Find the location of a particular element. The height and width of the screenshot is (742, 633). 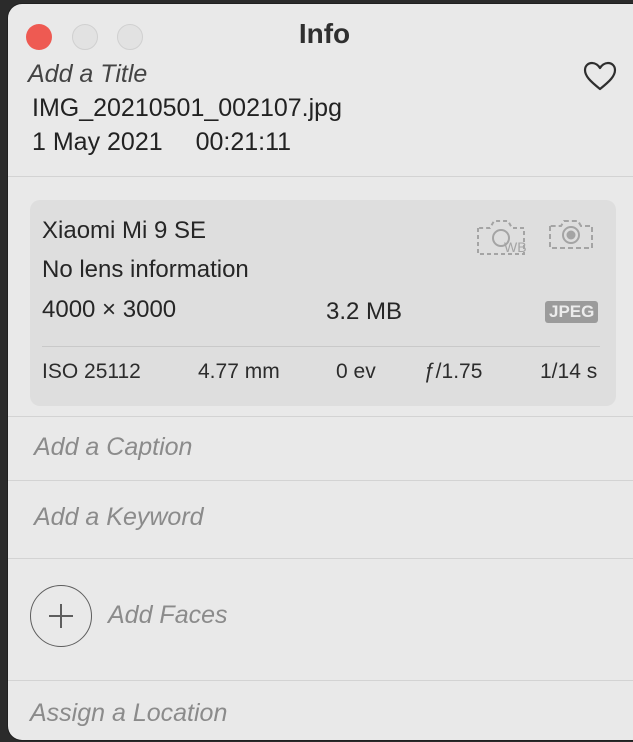

add-faces-plus-icon is located at coordinates (61, 616).